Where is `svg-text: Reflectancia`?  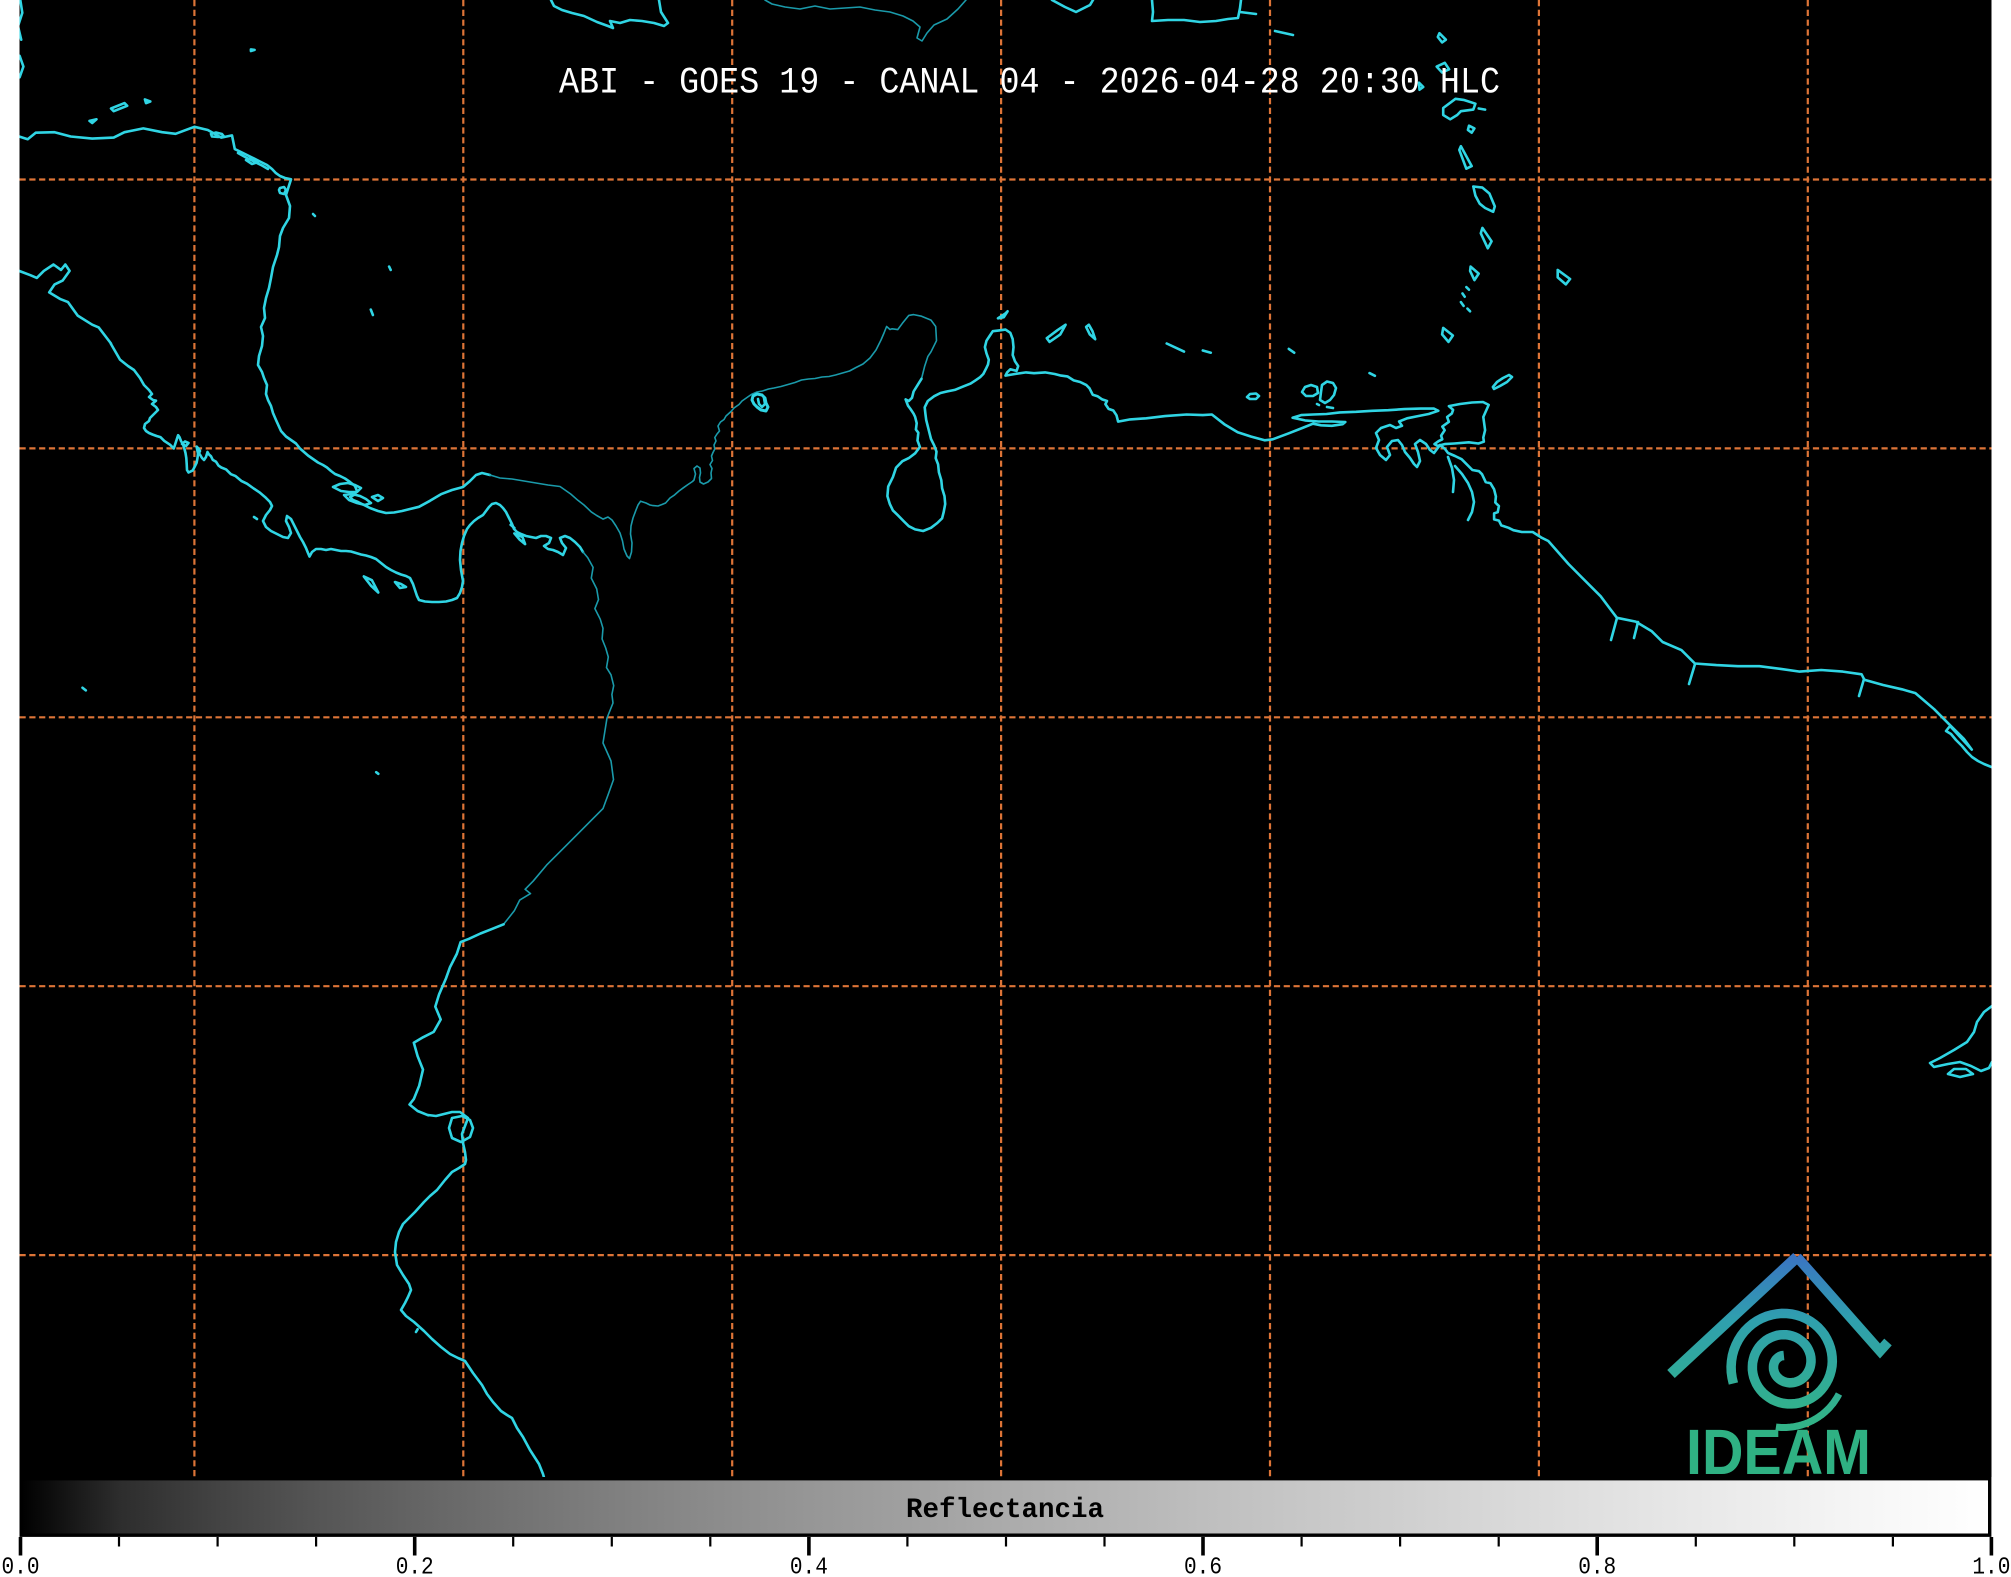
svg-text: Reflectancia is located at coordinates (1005, 1510).